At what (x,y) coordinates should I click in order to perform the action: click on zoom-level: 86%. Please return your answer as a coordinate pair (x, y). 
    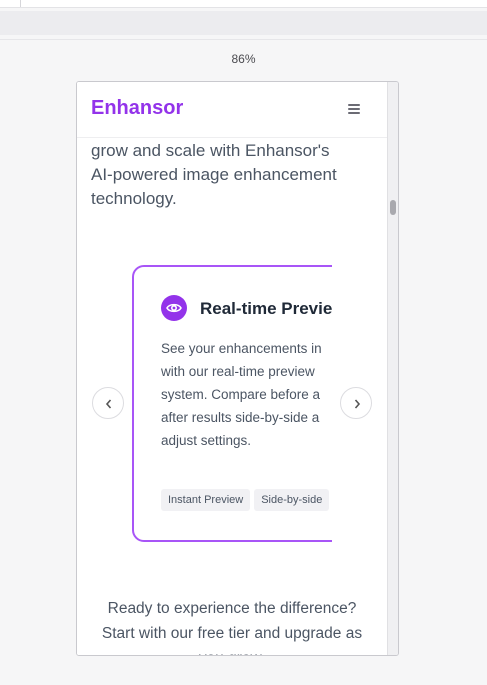
    Looking at the image, I should click on (243, 59).